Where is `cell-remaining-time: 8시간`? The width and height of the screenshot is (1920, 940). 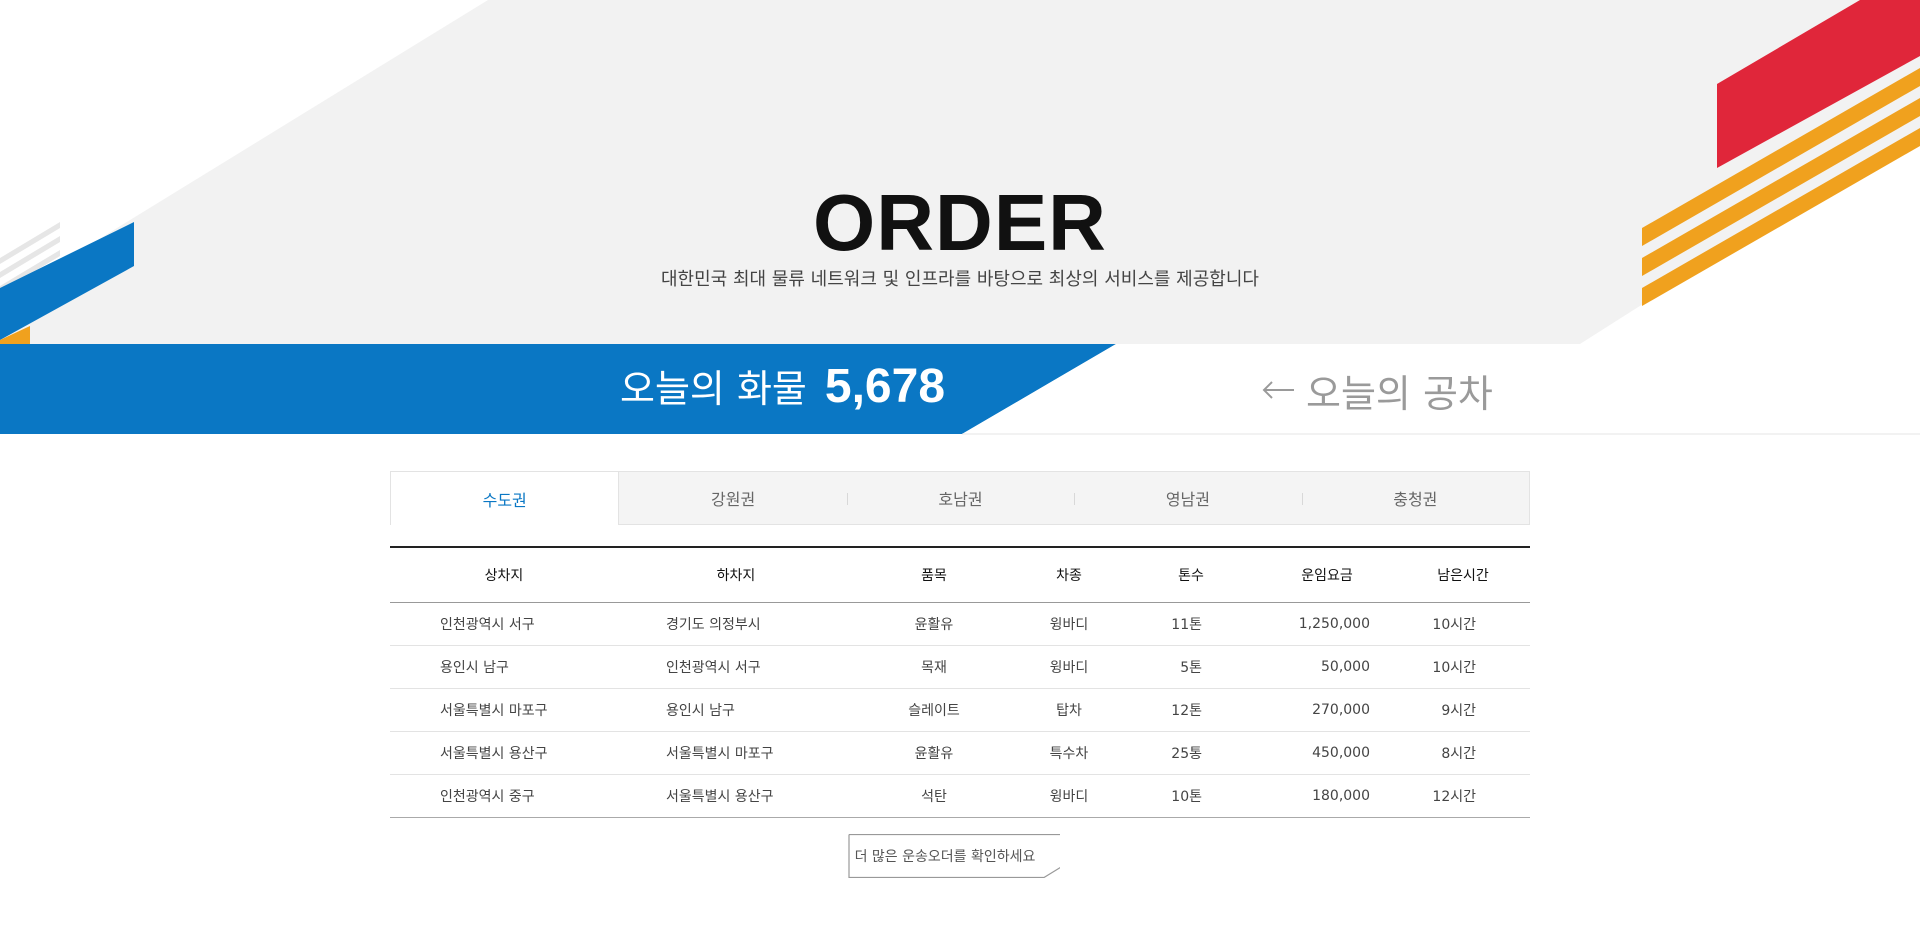
cell-remaining-time: 8시간 is located at coordinates (1463, 753).